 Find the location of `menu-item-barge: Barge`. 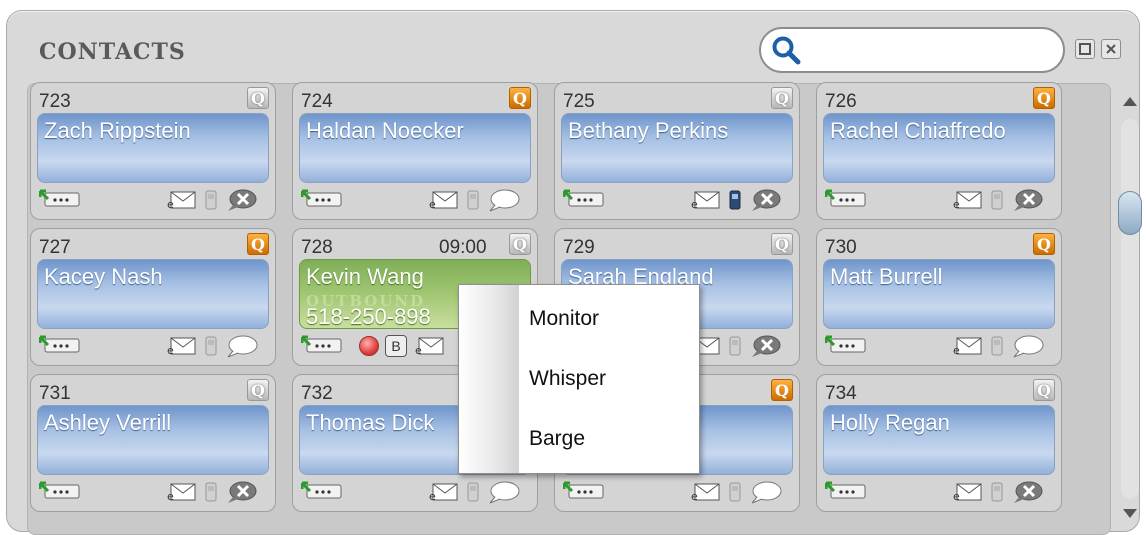

menu-item-barge: Barge is located at coordinates (557, 439).